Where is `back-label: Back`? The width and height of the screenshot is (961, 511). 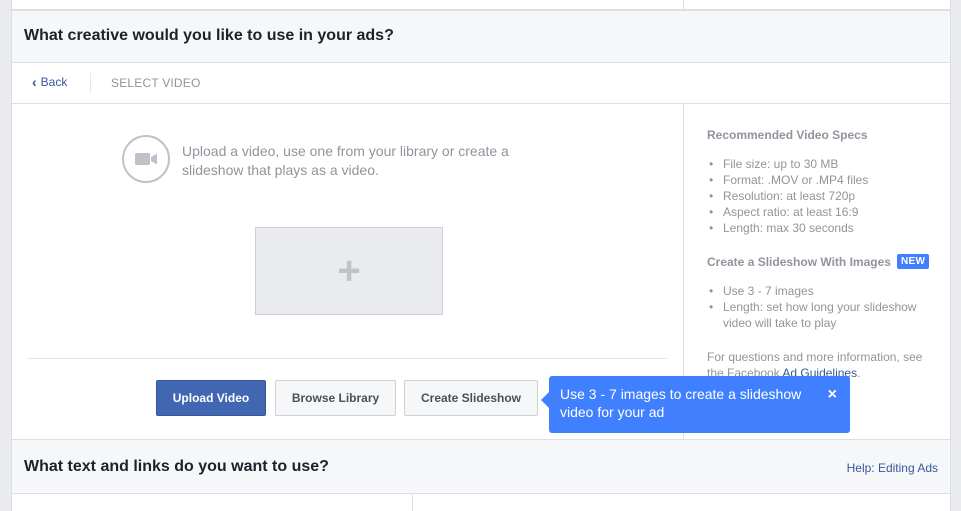 back-label: Back is located at coordinates (54, 82).